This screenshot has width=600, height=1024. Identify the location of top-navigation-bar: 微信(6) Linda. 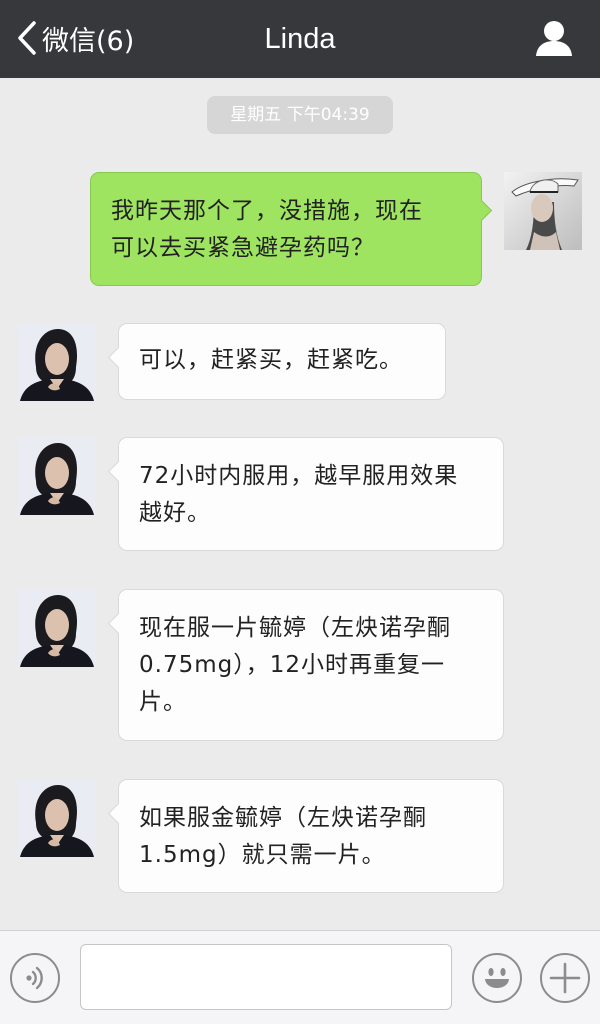
(300, 39).